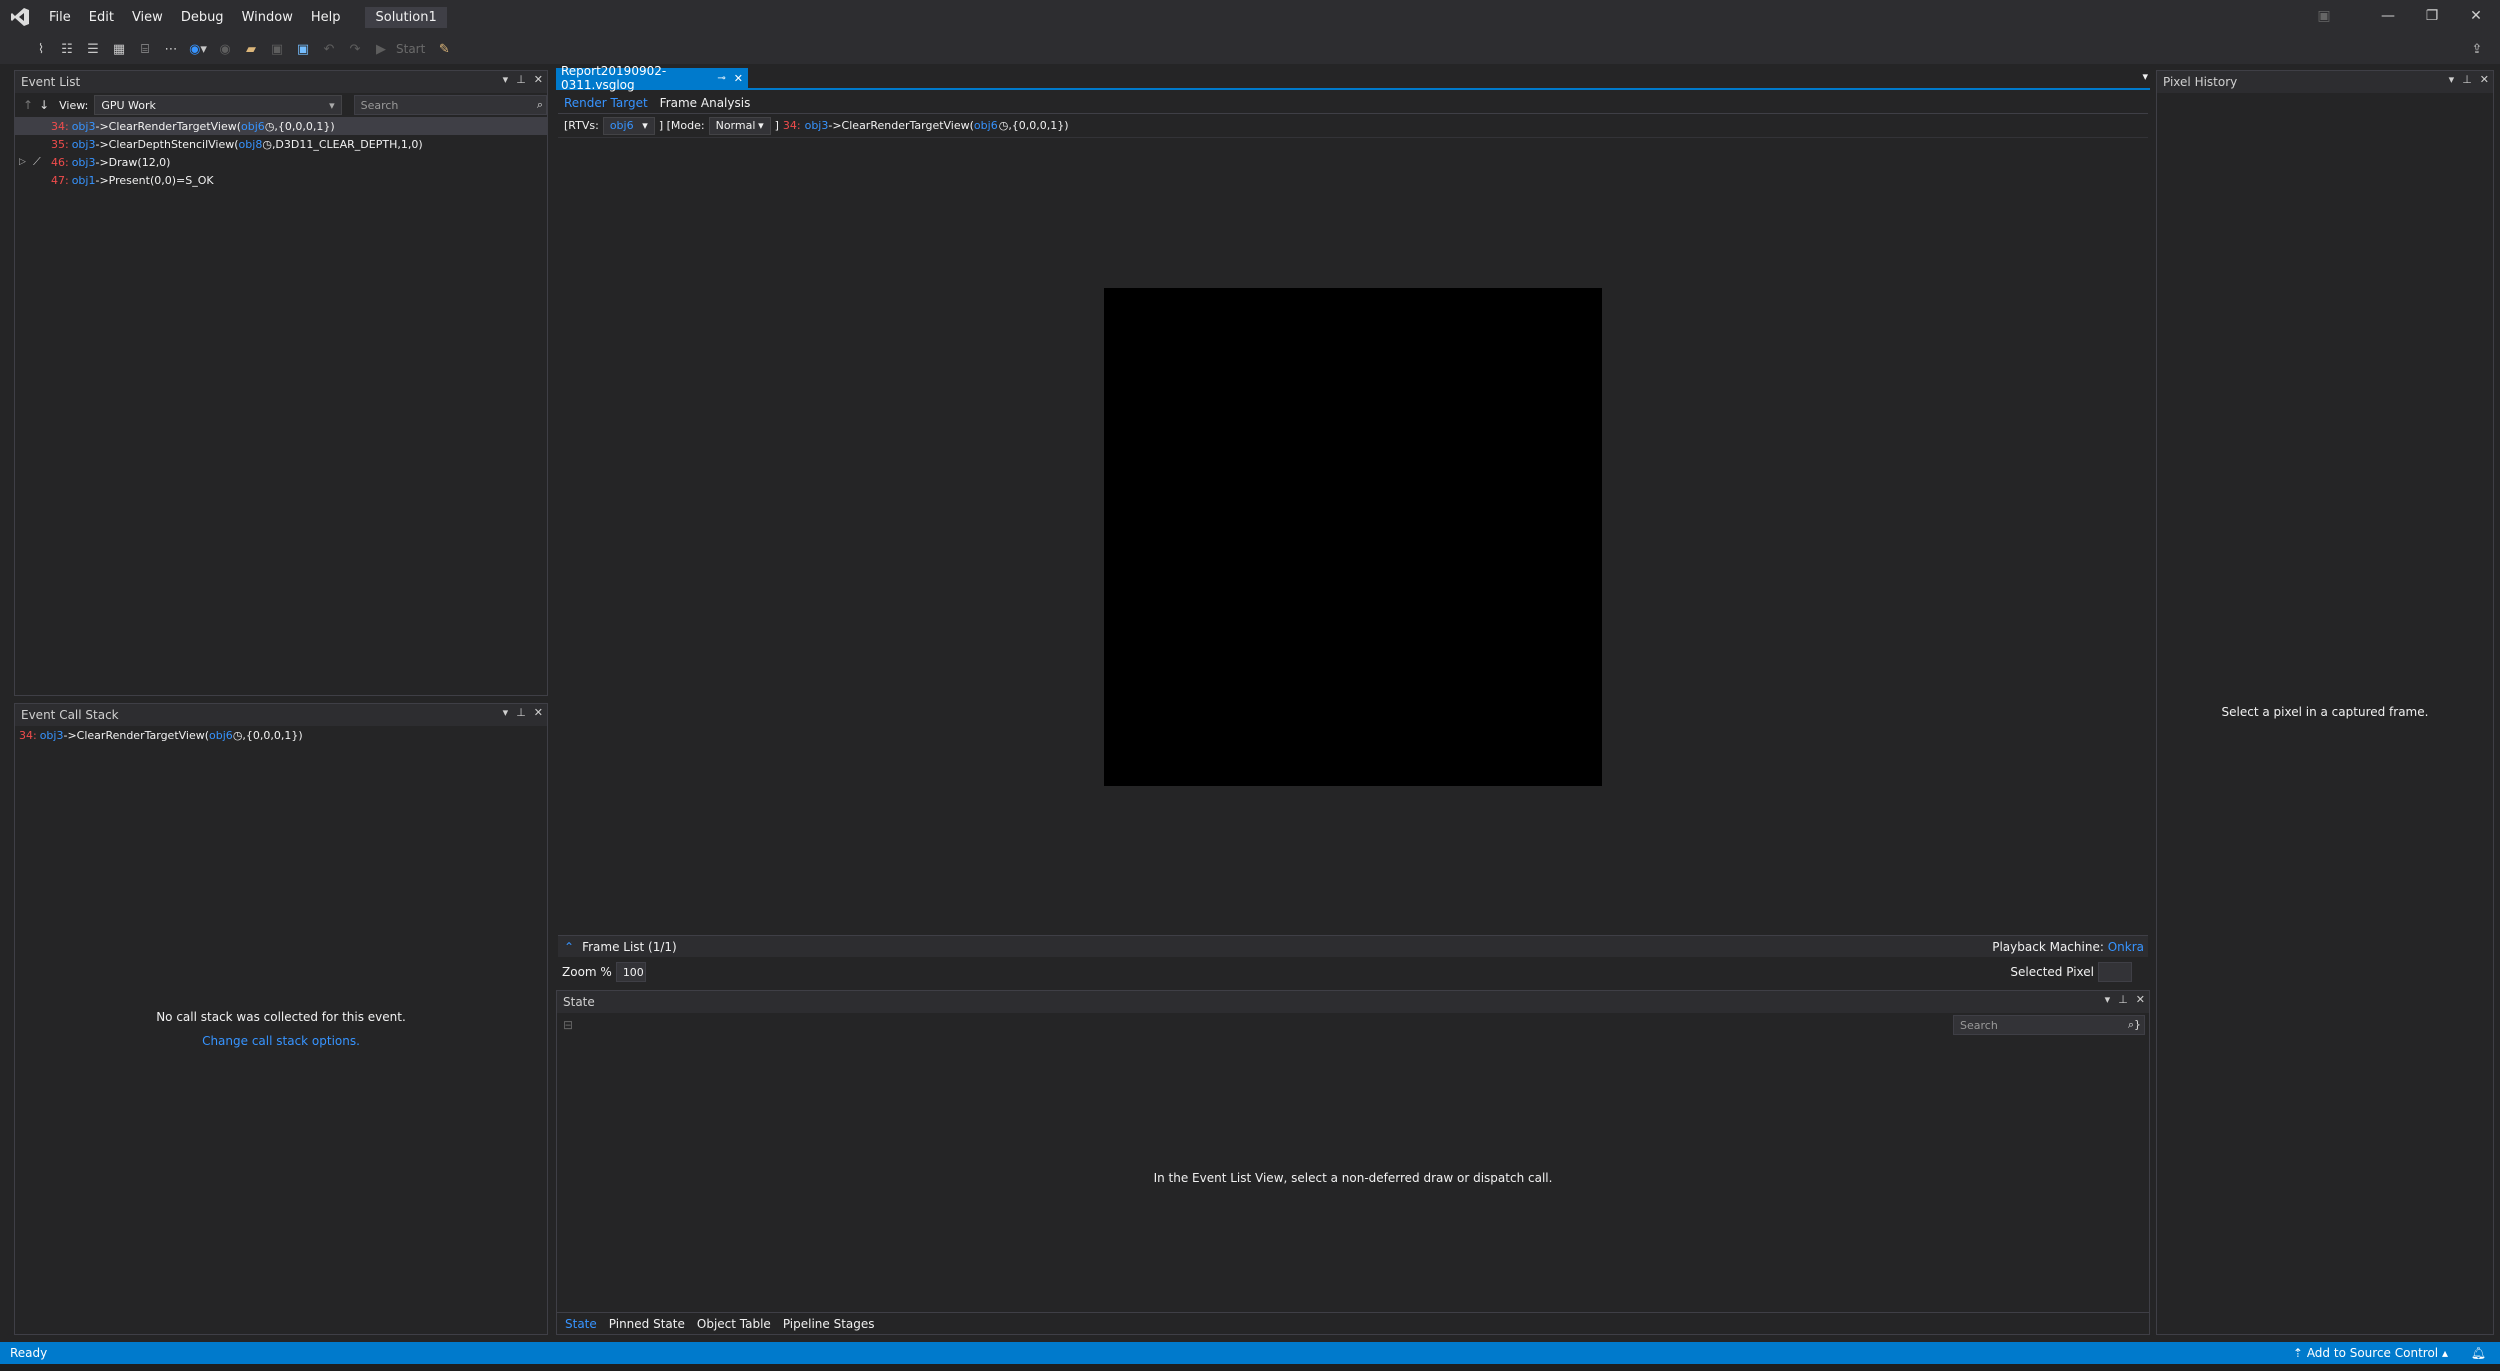 The width and height of the screenshot is (2500, 1371). Describe the element at coordinates (581, 1324) in the screenshot. I see `tab-state: State` at that location.